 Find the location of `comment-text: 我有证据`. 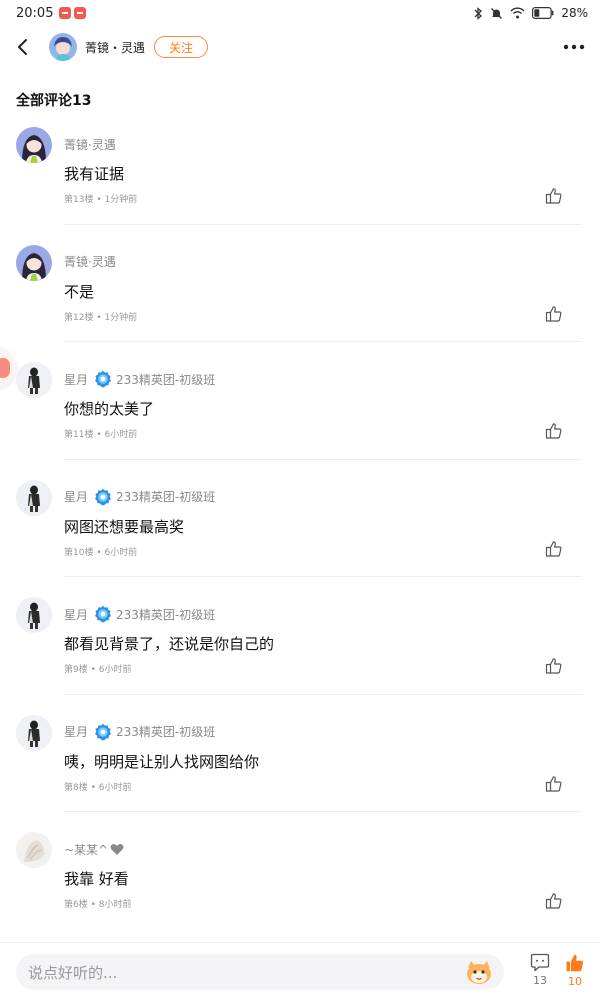

comment-text: 我有证据 is located at coordinates (94, 174).